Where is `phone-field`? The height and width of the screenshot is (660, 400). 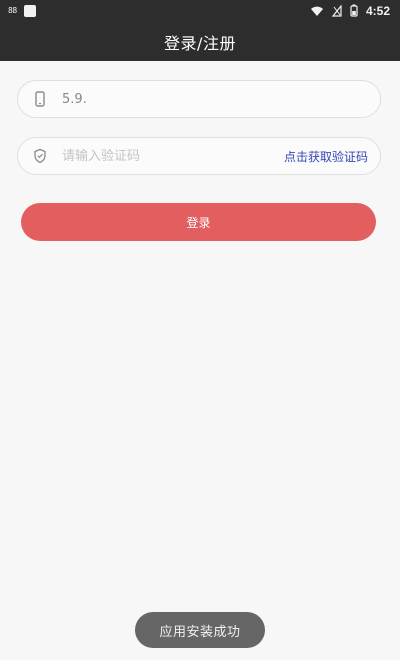
phone-field is located at coordinates (199, 99).